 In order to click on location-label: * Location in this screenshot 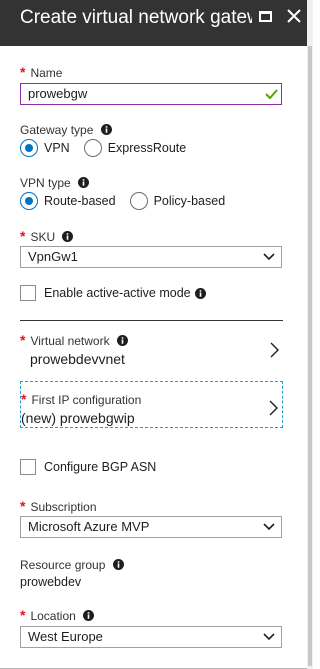, I will do `click(57, 615)`.